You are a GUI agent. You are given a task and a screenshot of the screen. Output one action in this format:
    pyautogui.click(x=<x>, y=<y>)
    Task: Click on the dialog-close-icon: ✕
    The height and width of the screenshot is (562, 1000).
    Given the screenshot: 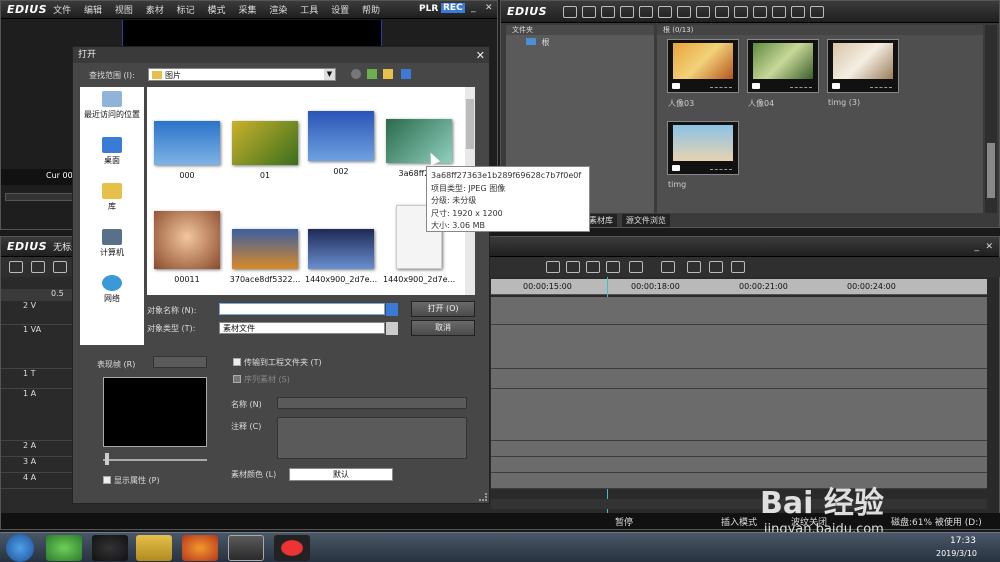 What is the action you would take?
    pyautogui.click(x=480, y=56)
    